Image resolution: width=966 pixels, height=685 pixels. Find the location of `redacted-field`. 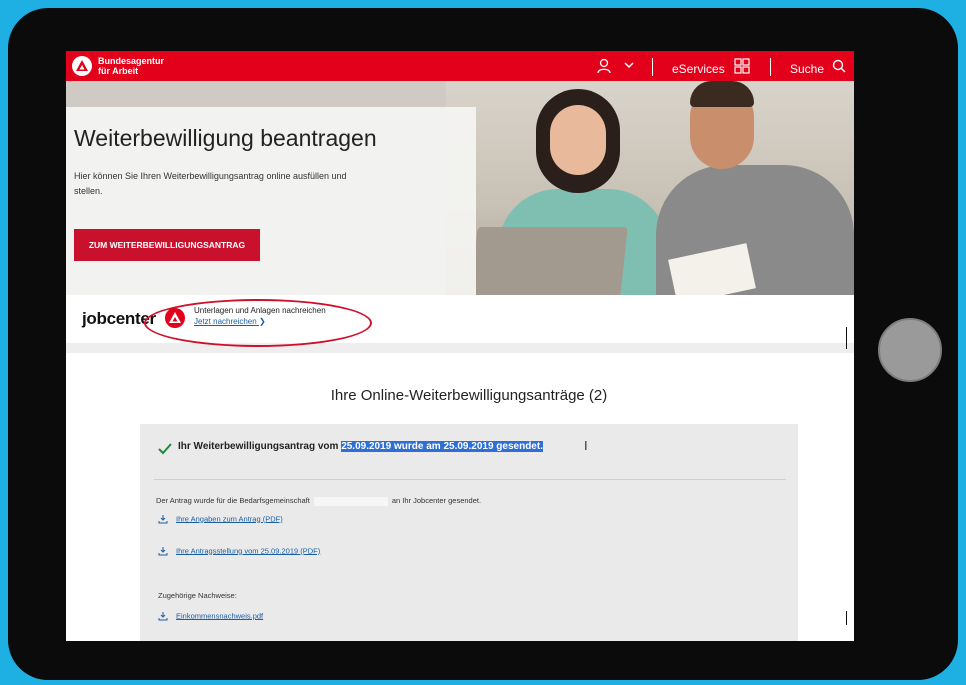

redacted-field is located at coordinates (350, 501).